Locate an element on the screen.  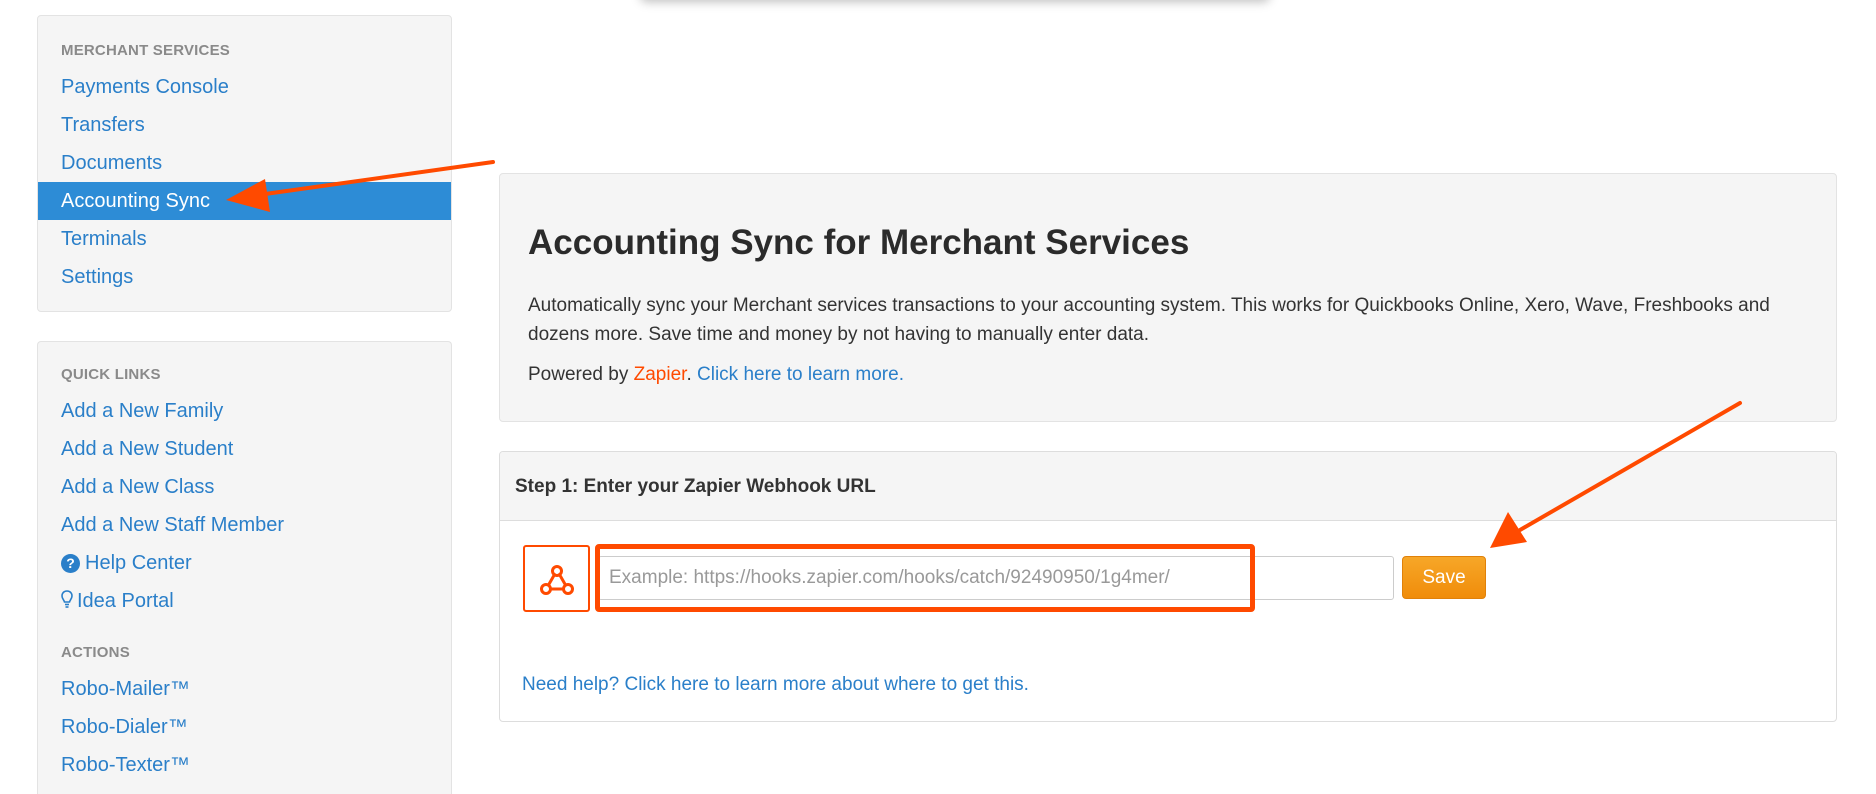
sidebar-item-documents: Documents is located at coordinates (244, 163).